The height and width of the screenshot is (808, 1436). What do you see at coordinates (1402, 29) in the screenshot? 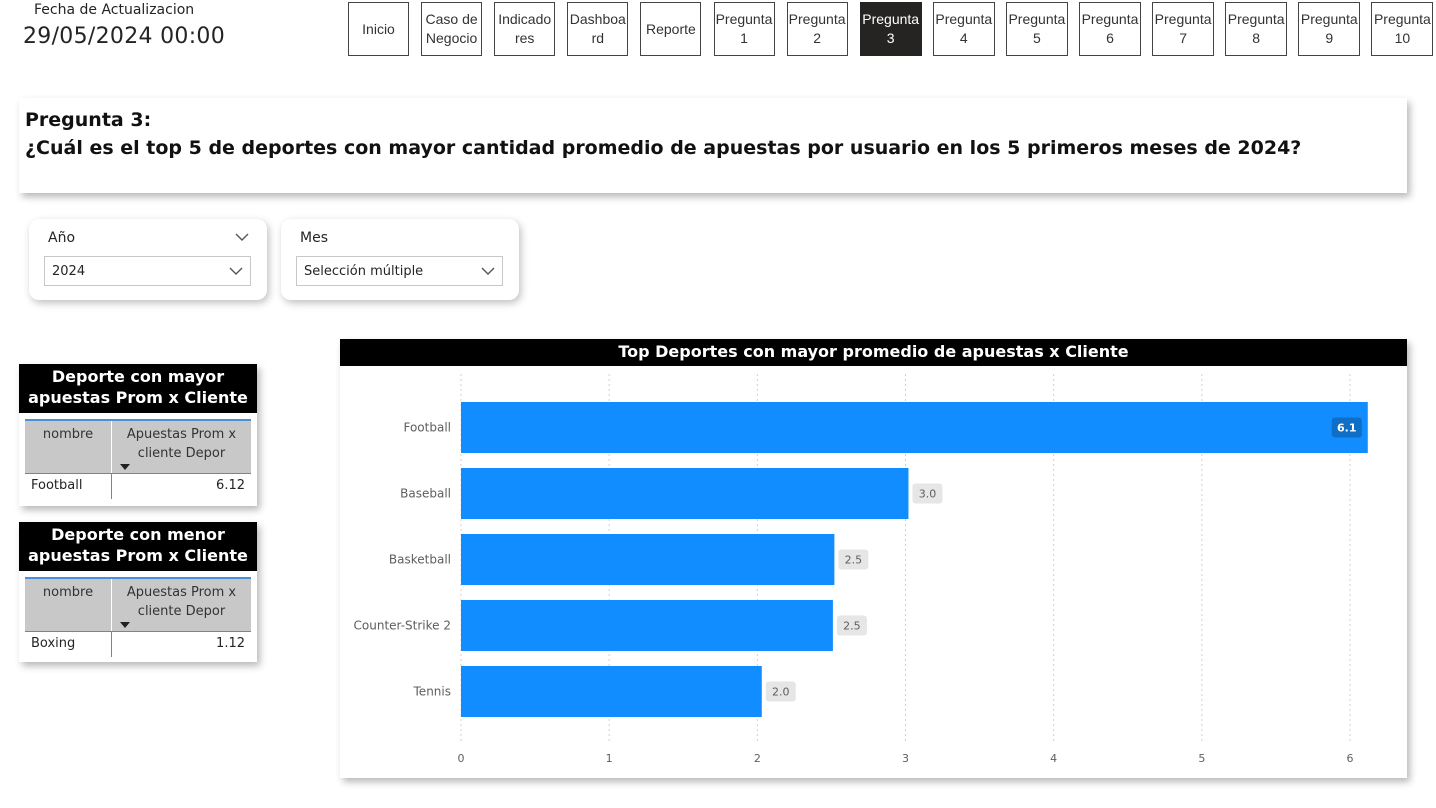
I see `nav-button-15: Pregunta 10` at bounding box center [1402, 29].